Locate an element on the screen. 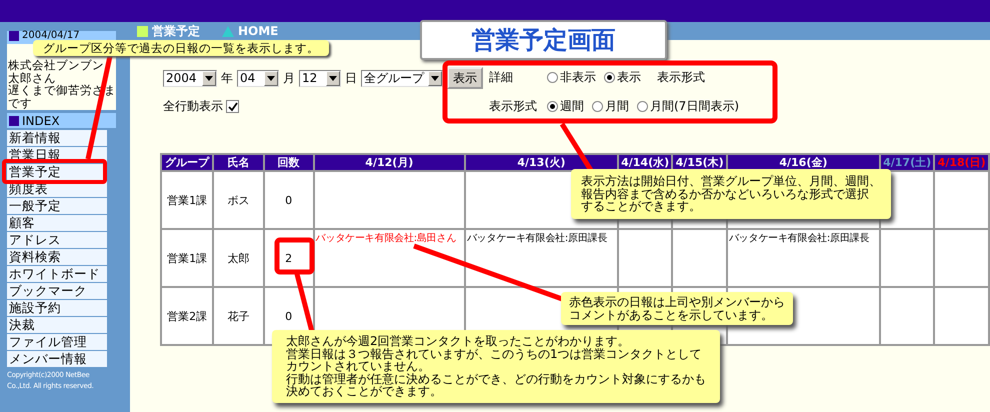 The height and width of the screenshot is (412, 990). month-label: 月 is located at coordinates (289, 78).